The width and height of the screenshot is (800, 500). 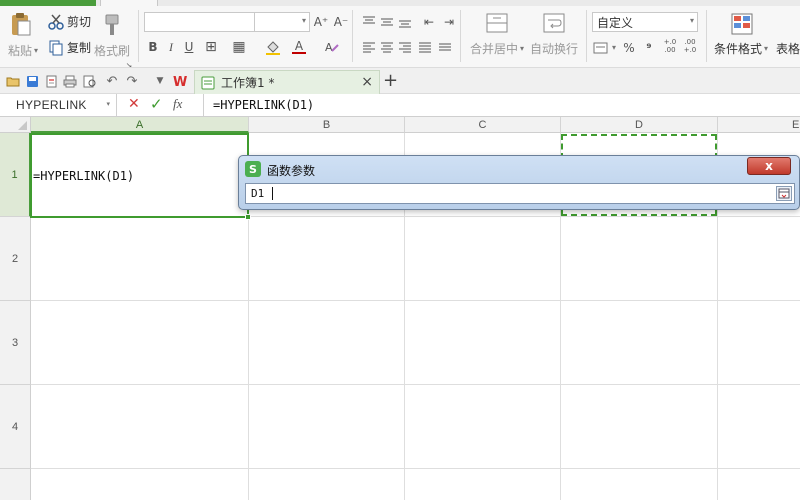 I want to click on redo-icon: ↷, so click(x=132, y=81).